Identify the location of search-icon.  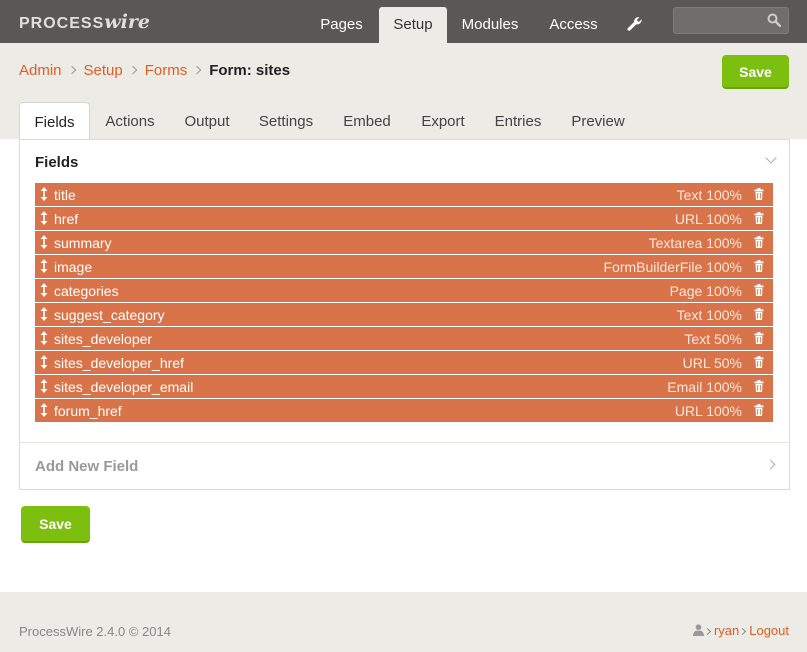
(774, 20).